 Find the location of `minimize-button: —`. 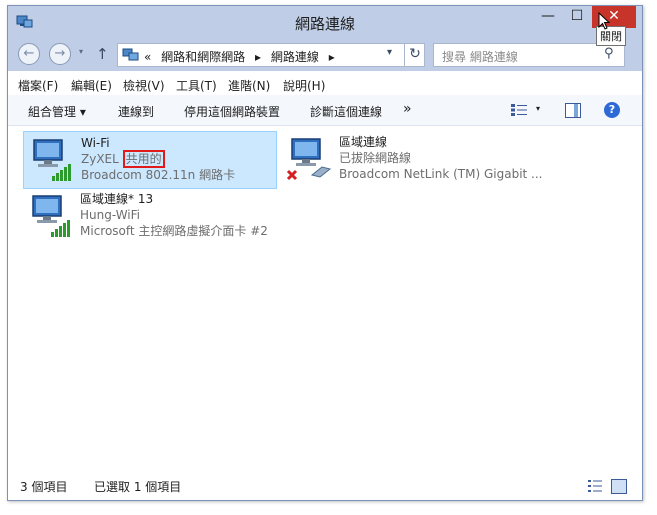

minimize-button: — is located at coordinates (548, 17).